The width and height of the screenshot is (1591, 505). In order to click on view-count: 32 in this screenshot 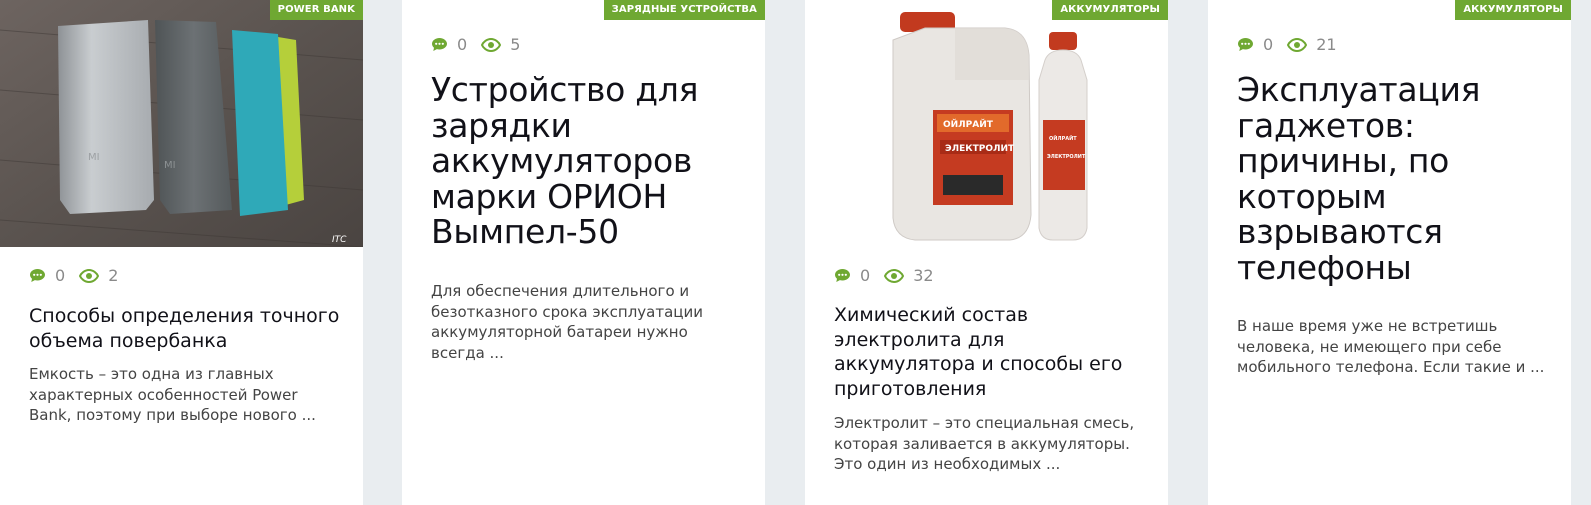, I will do `click(923, 275)`.